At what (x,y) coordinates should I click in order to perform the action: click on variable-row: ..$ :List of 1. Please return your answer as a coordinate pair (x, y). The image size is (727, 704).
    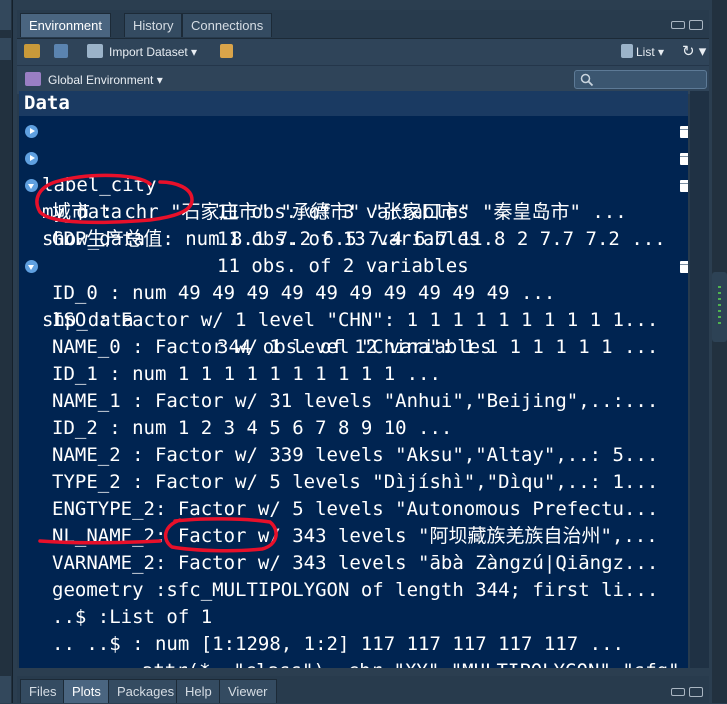
    Looking at the image, I should click on (353, 617).